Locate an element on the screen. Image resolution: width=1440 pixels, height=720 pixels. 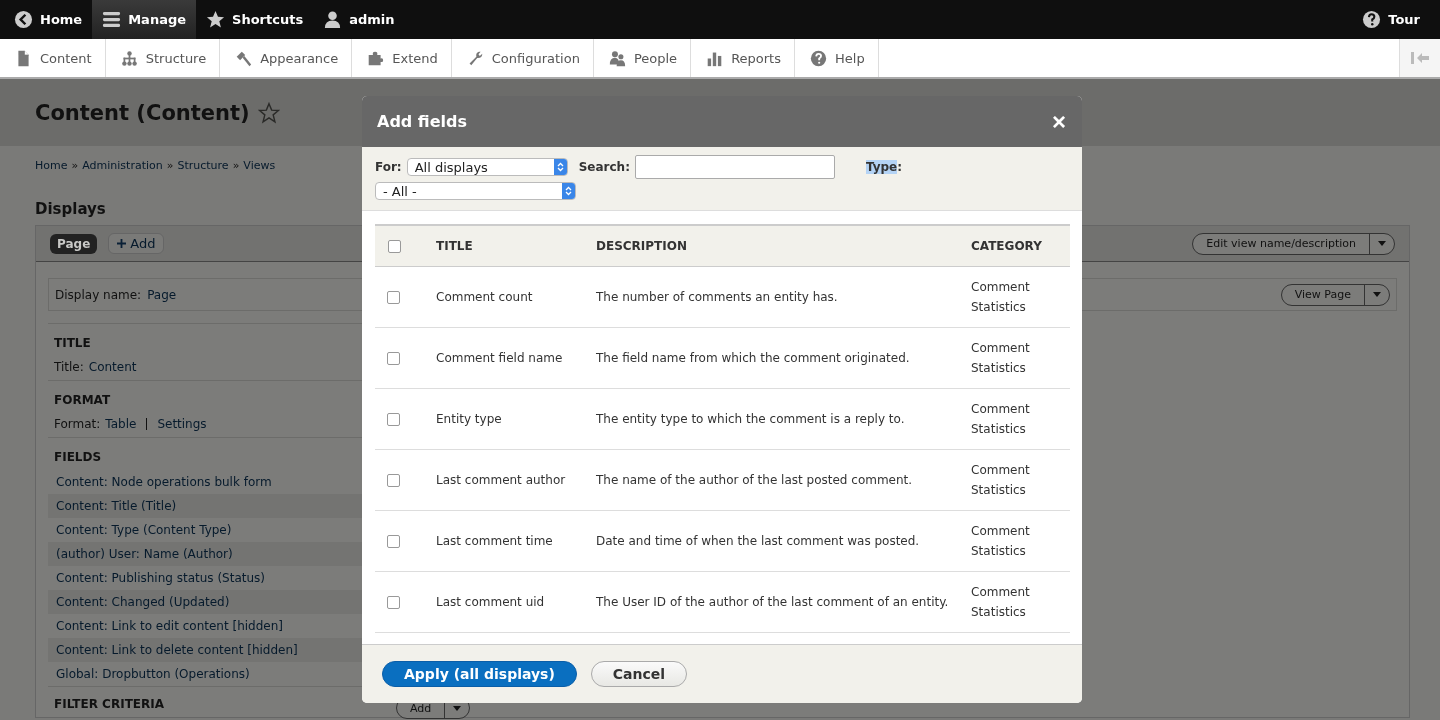
table-cell-text: Comment field name is located at coordinates (500, 358).